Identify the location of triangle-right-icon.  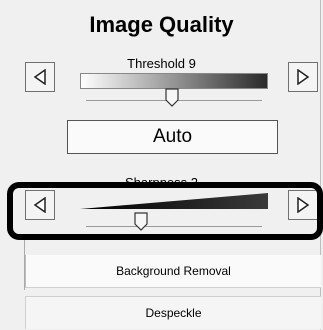
(303, 77).